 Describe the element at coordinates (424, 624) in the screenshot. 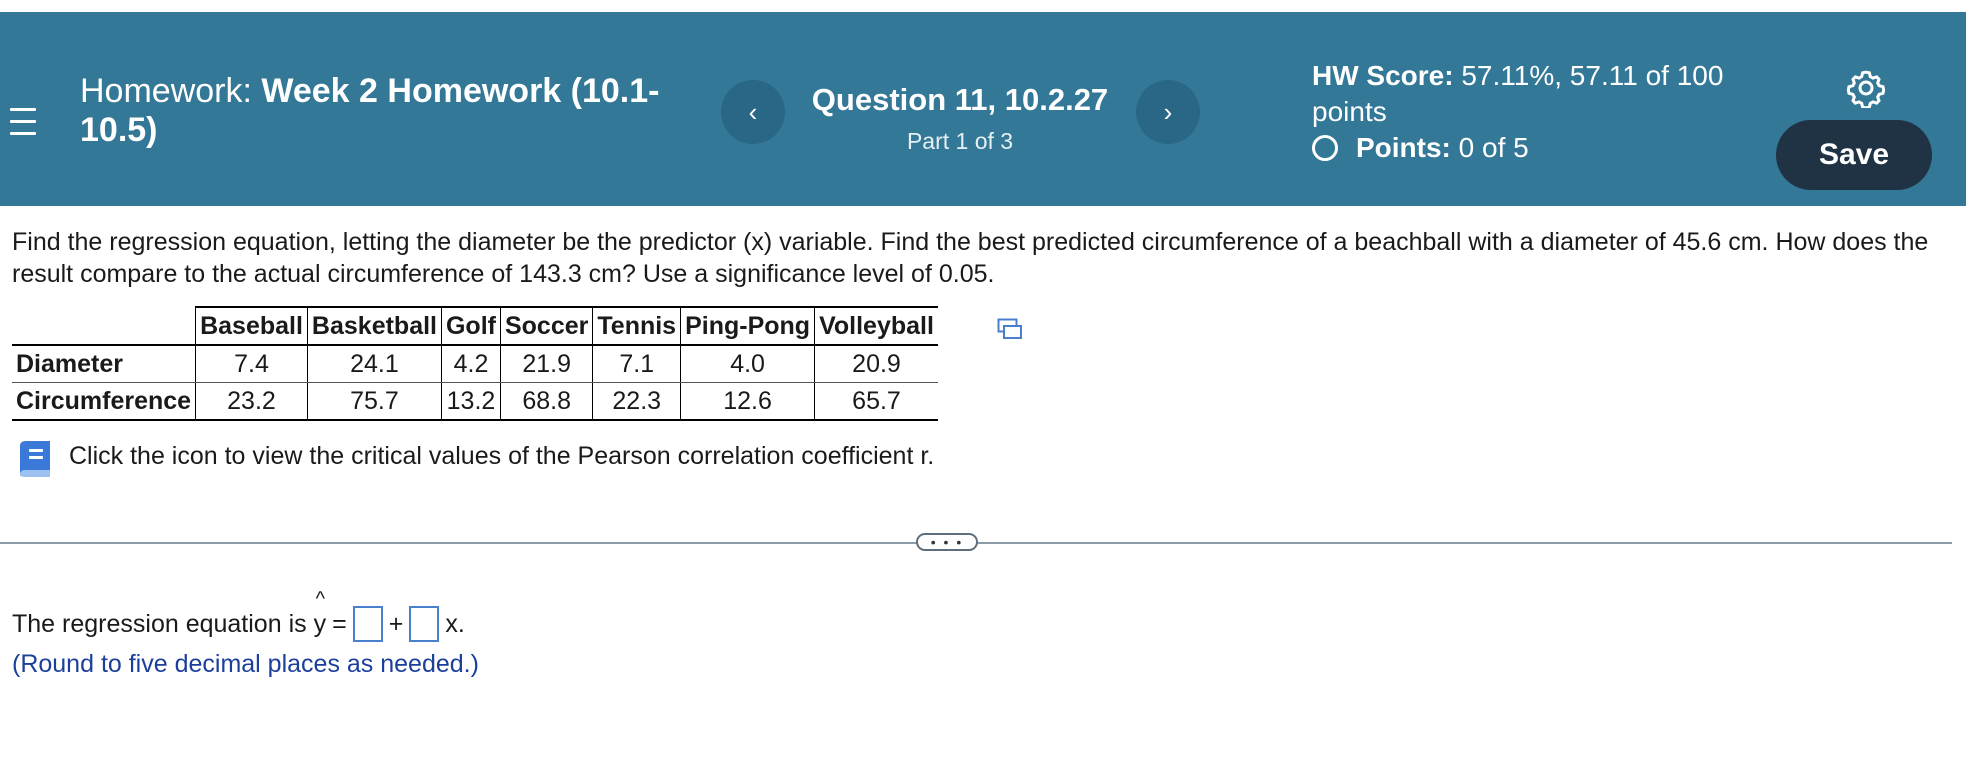

I see `slope-input` at that location.